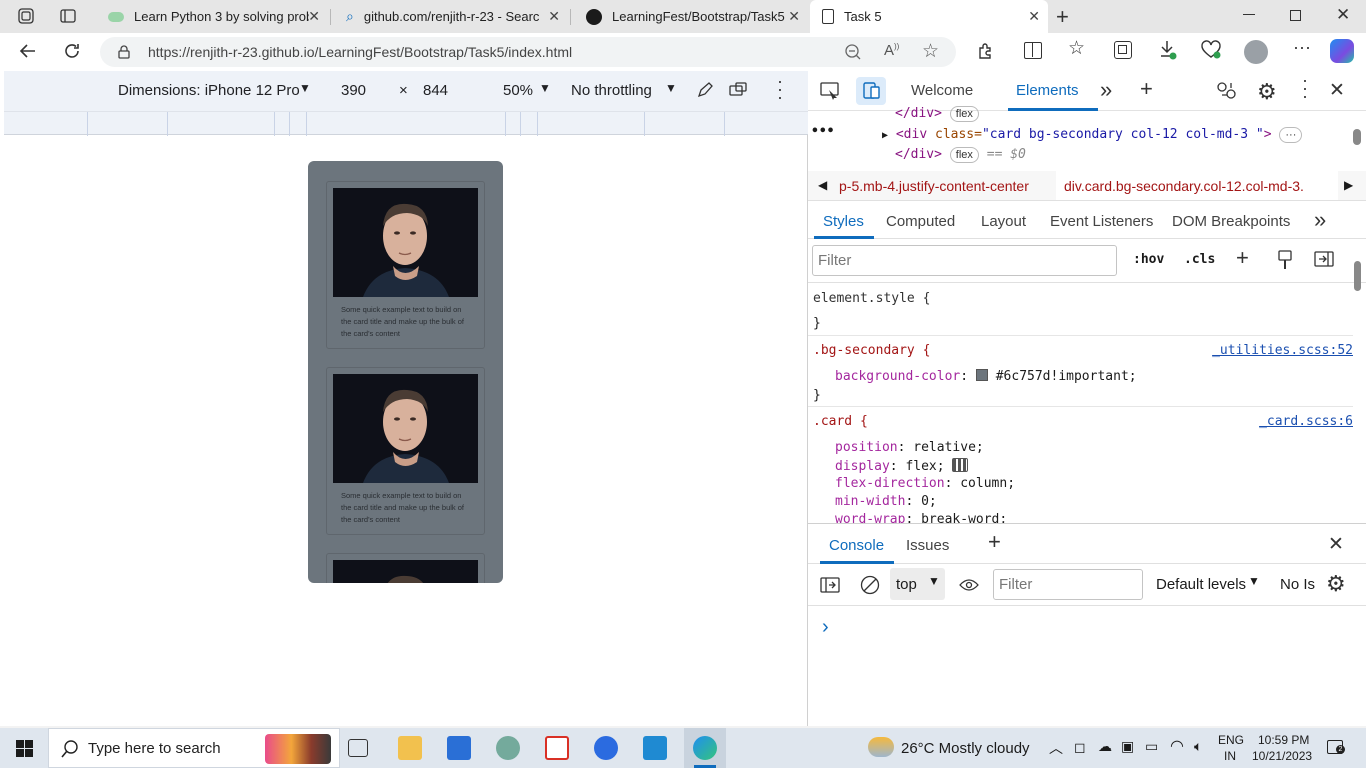 The width and height of the screenshot is (1366, 768). I want to click on tab-event-listeners: Event Listeners, so click(1101, 221).